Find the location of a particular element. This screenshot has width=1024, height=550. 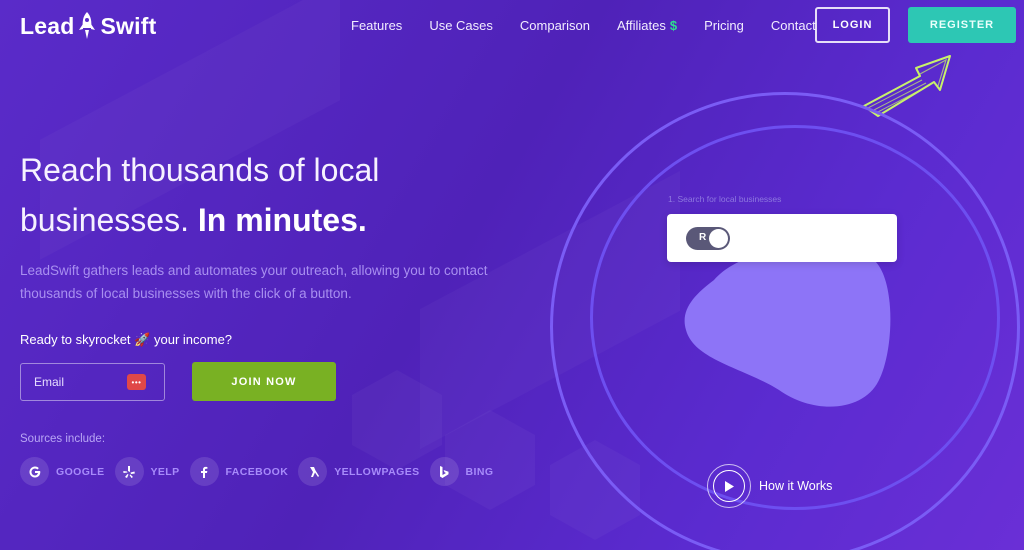

nav-affiliates: Affiliates $ is located at coordinates (647, 25).